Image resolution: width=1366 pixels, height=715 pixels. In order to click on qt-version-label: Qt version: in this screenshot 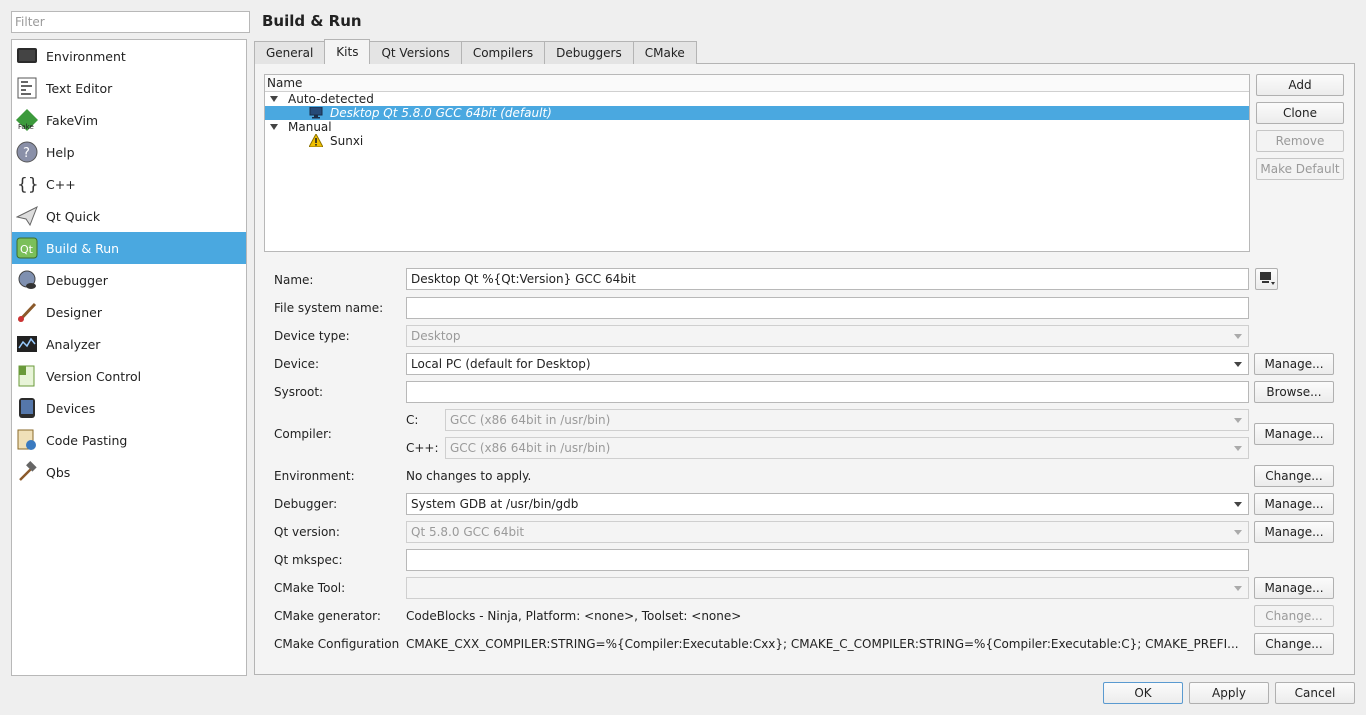, I will do `click(307, 532)`.